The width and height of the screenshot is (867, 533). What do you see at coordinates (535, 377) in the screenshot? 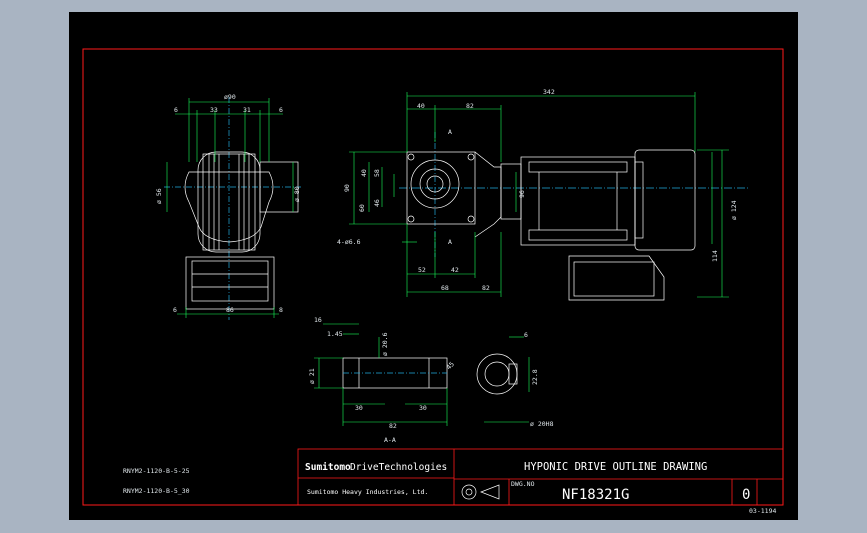
I see `dim-key-228: 22.8` at bounding box center [535, 377].